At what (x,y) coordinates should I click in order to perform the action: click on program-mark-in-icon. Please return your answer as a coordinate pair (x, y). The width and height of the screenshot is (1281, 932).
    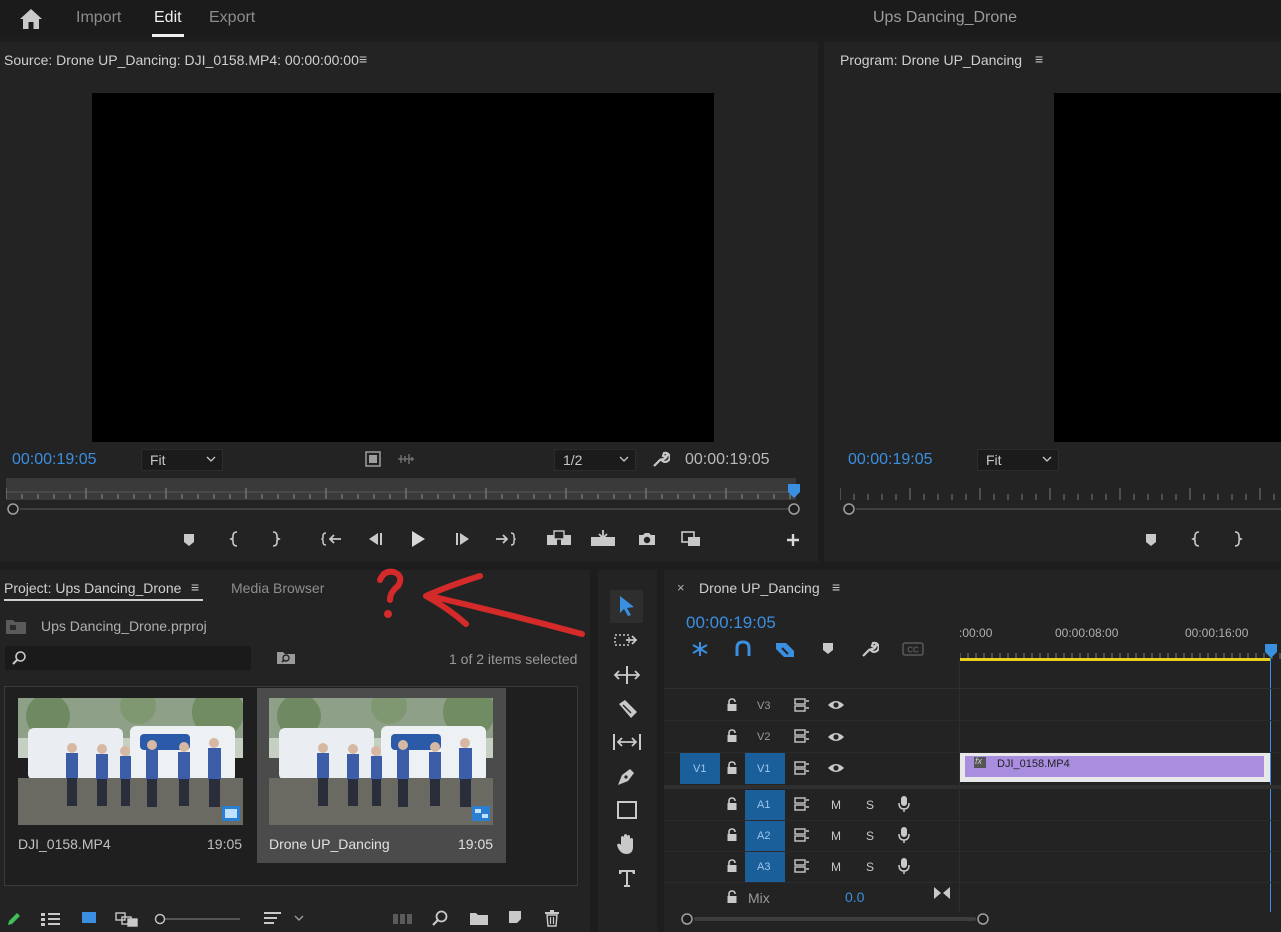
    Looking at the image, I should click on (1197, 539).